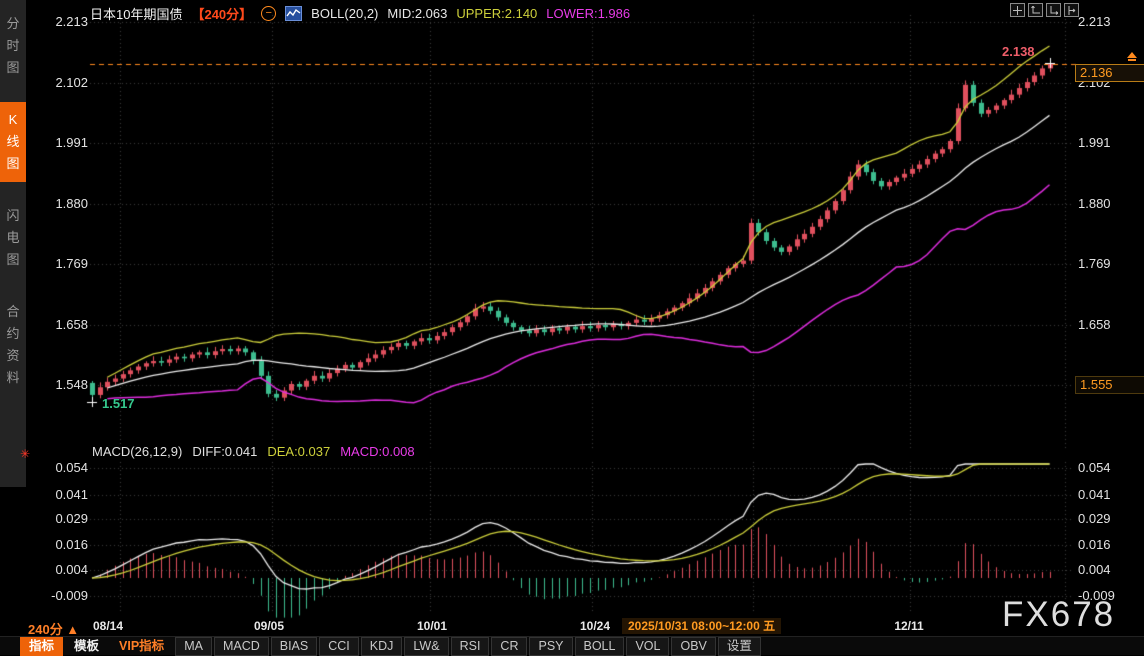 This screenshot has height=656, width=1144. What do you see at coordinates (118, 403) in the screenshot?
I see `low-price-label: 1.517` at bounding box center [118, 403].